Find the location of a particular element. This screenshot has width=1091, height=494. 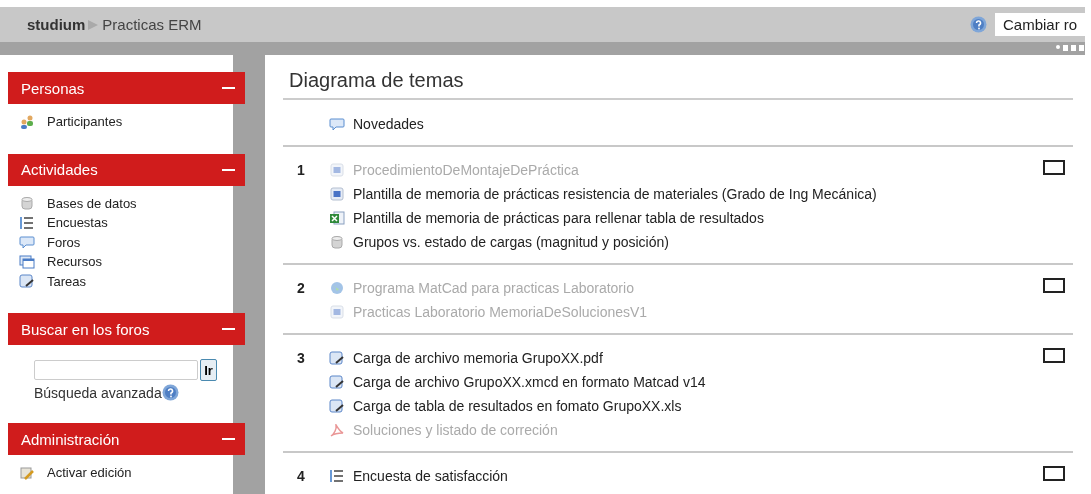

windows-icon is located at coordinates (27, 261).